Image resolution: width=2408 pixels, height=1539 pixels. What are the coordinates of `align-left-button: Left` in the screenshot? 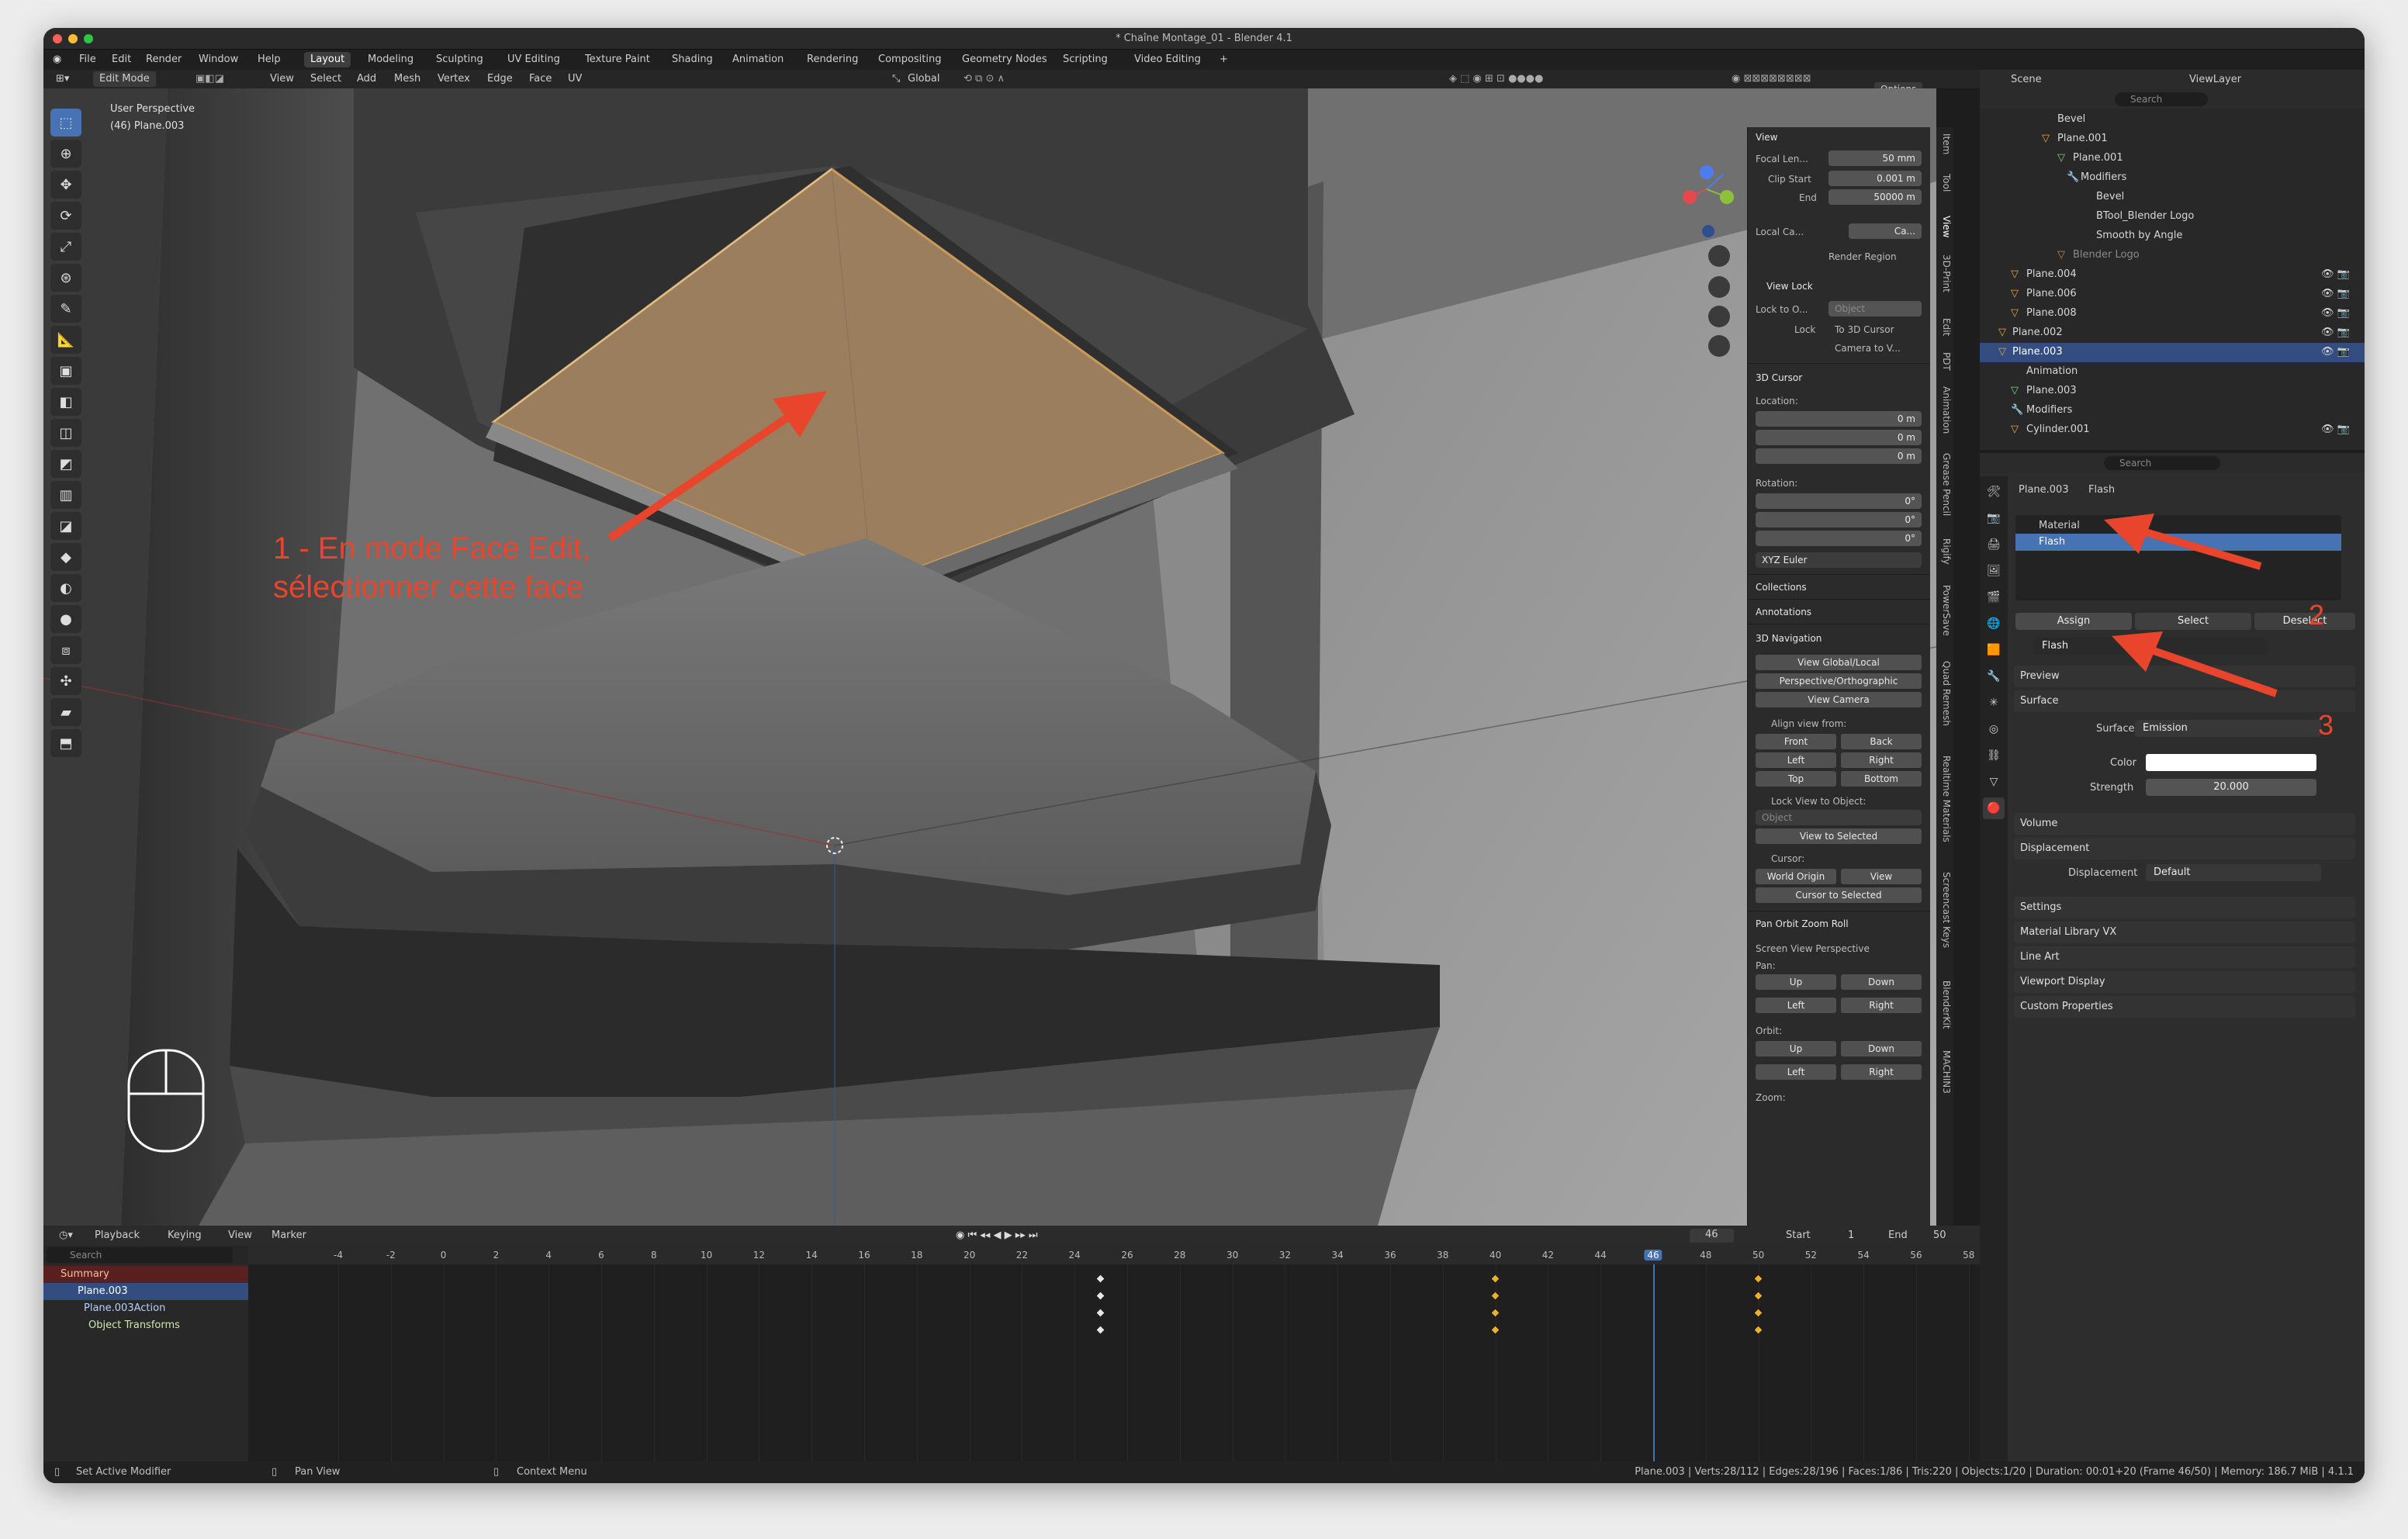 It's located at (1796, 760).